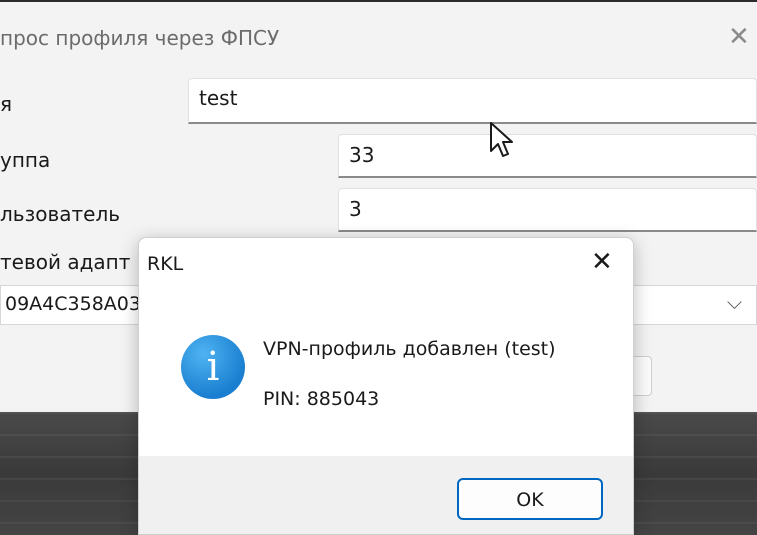 This screenshot has width=757, height=535. I want to click on chevron-down-icon: ⌵, so click(734, 302).